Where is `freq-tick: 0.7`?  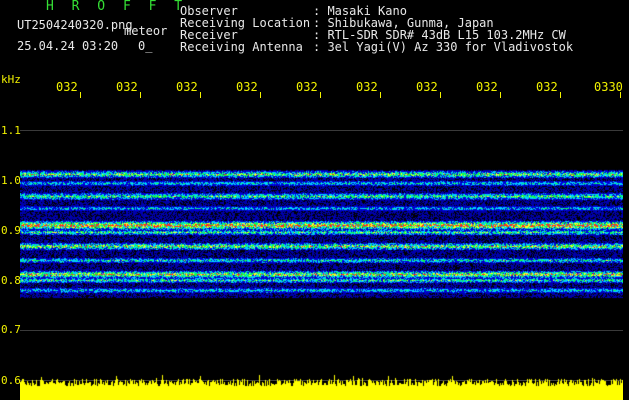 freq-tick: 0.7 is located at coordinates (11, 329).